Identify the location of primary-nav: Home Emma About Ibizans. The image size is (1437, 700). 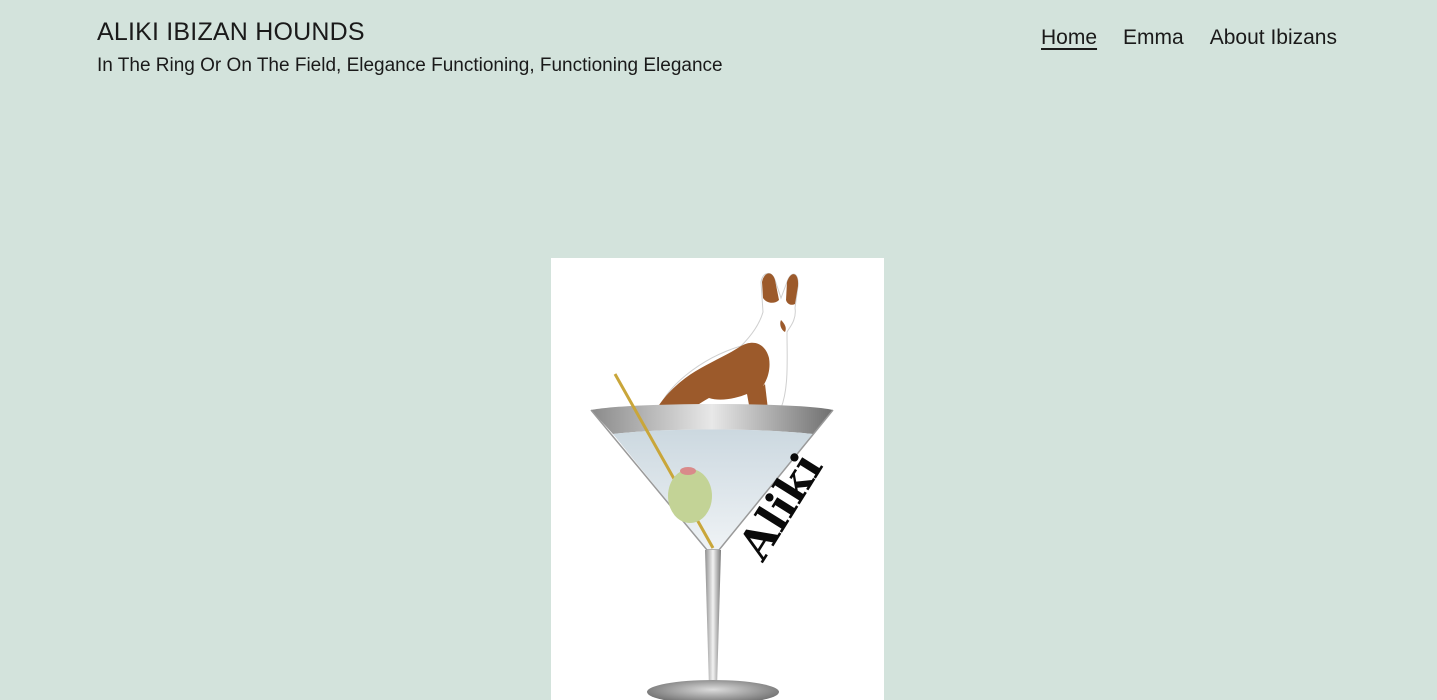
(1189, 38).